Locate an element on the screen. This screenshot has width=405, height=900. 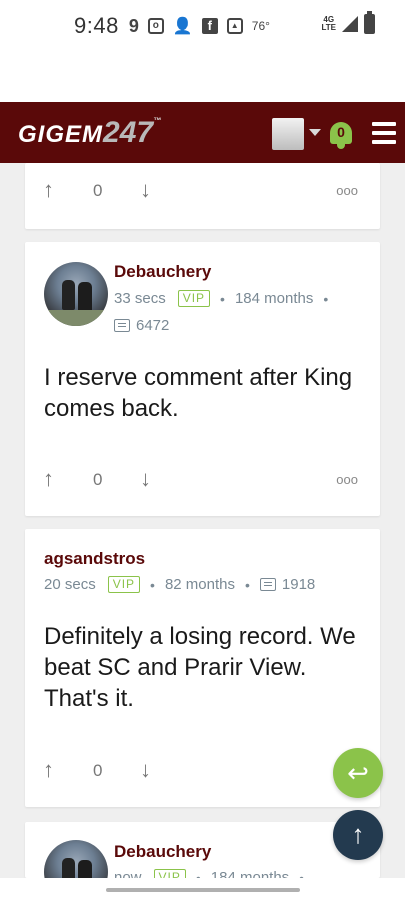
post-card: Debauchery now VIP • 184 months • is located at coordinates (202, 850).